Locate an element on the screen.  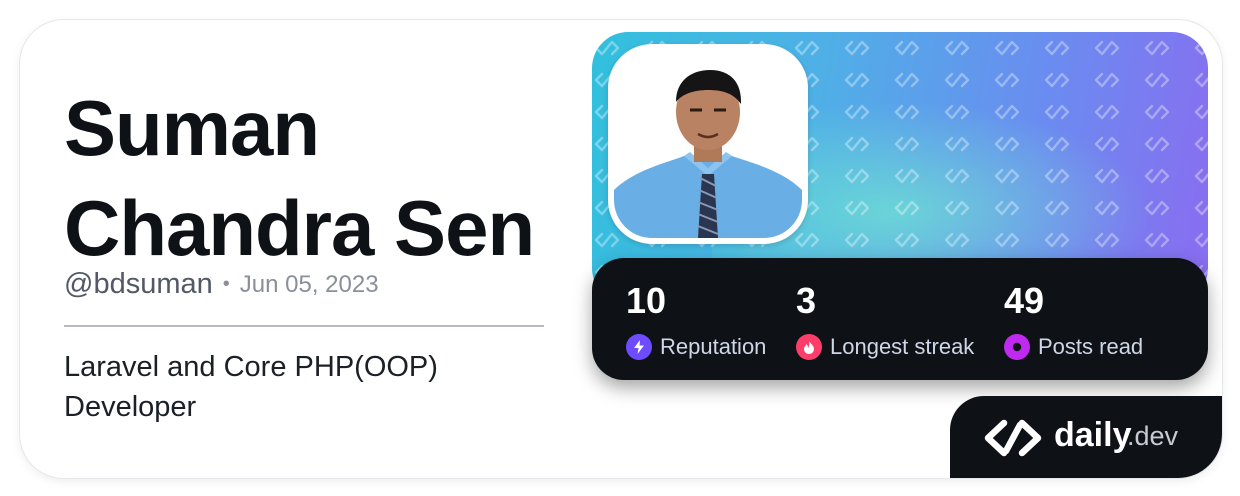
profile-name-rest: Chandra Sen is located at coordinates (299, 228).